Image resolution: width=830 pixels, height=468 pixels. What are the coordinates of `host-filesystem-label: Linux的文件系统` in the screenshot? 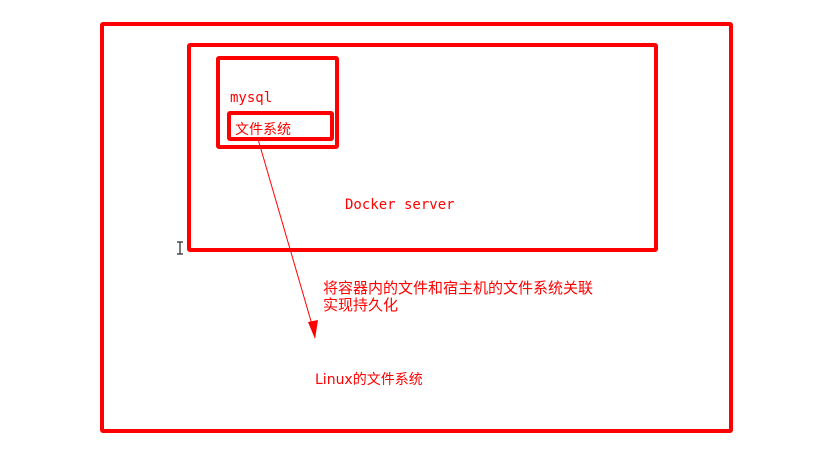 It's located at (369, 380).